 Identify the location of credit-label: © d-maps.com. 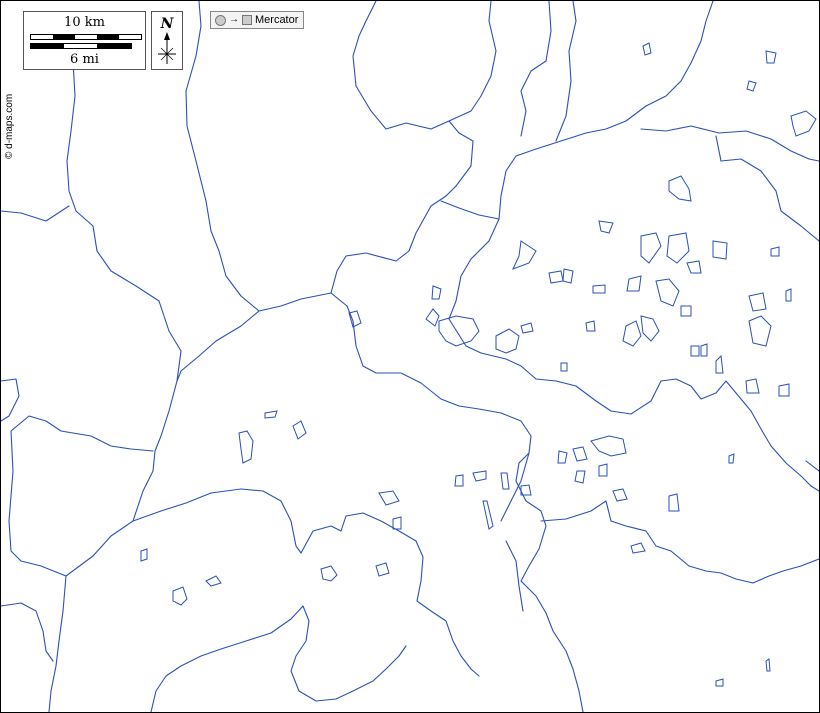
(11, 121).